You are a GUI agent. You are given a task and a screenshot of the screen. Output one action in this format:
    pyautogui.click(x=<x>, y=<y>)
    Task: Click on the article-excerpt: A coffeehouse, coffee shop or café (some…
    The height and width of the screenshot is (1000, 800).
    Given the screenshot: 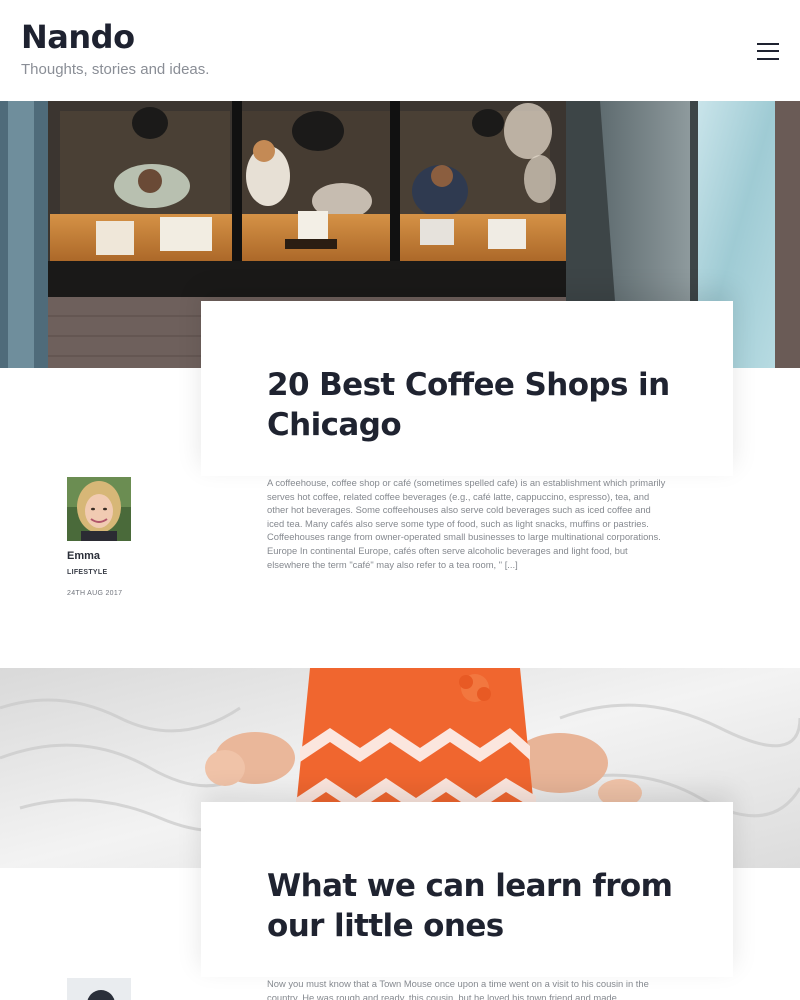 What is the action you would take?
    pyautogui.click(x=466, y=523)
    